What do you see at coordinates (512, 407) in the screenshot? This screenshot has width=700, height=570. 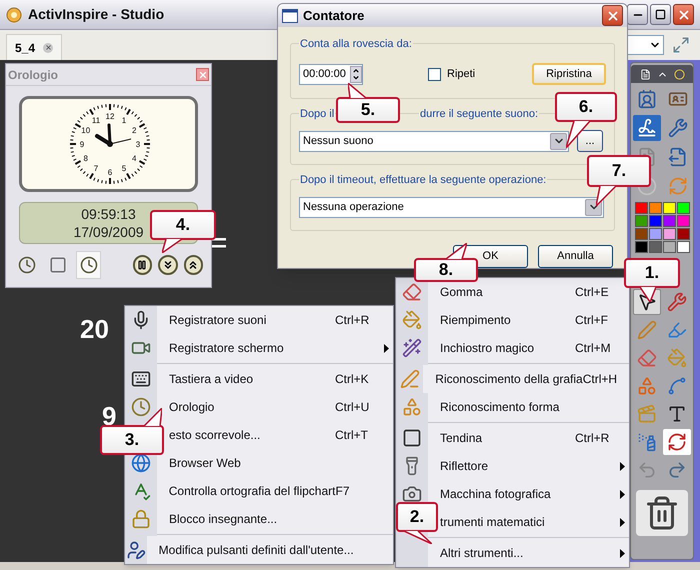 I see `menu-item: Riconoscimento forma` at bounding box center [512, 407].